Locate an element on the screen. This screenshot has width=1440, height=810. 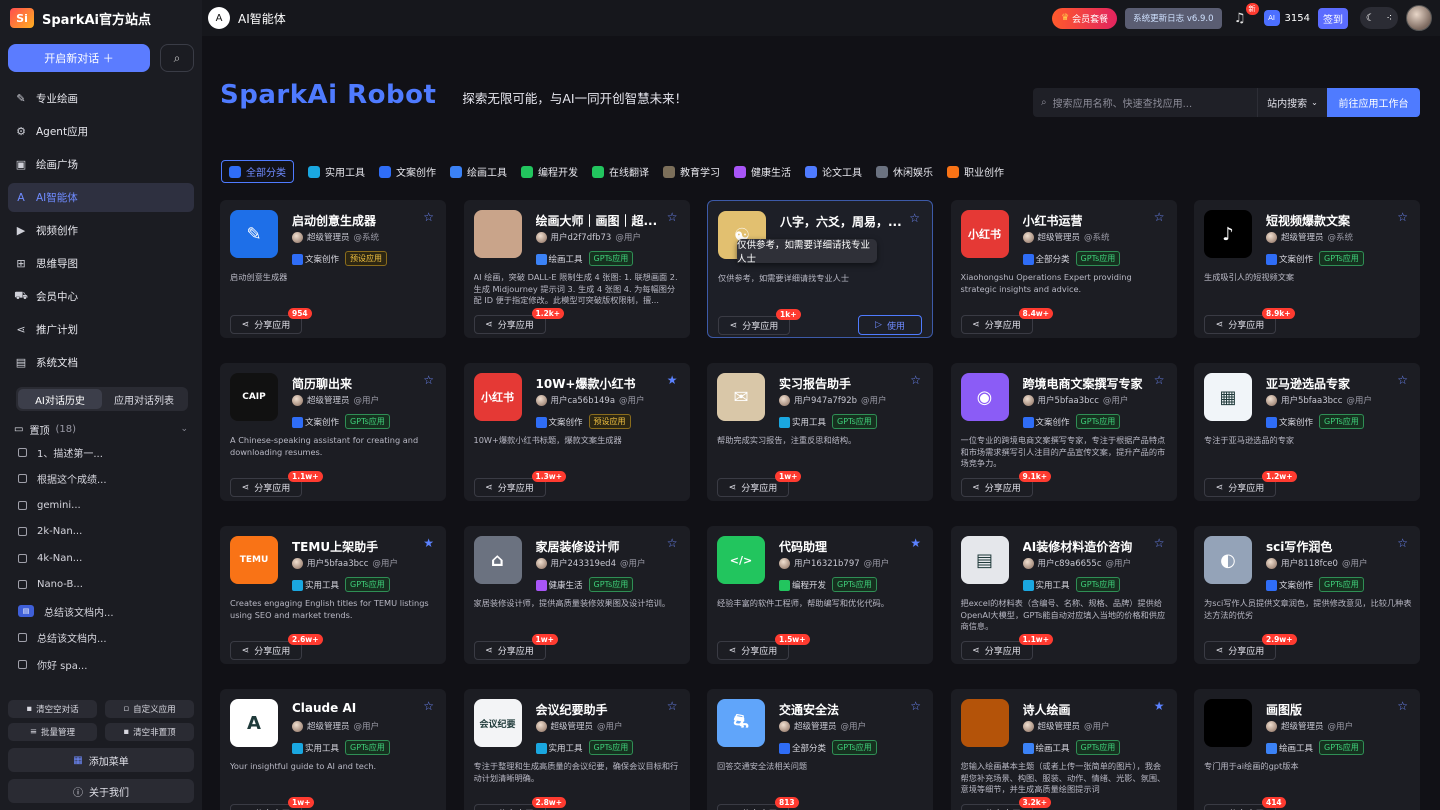
use-app-button: ▷ 使用 is located at coordinates (890, 325).